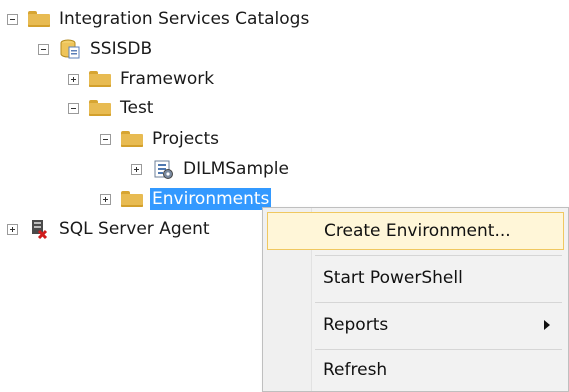 Image resolution: width=569 pixels, height=392 pixels. I want to click on tree-node-ssisdb: SSISDB, so click(96, 49).